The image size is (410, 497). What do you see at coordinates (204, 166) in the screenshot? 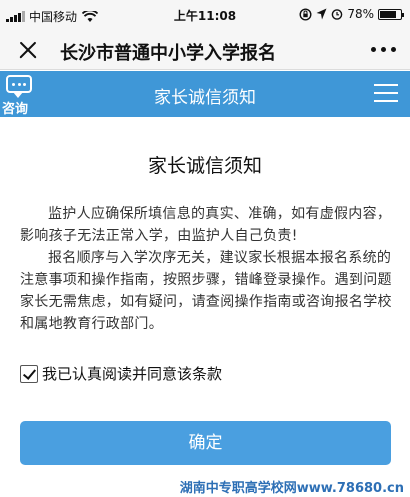
I see `notice-title: 家长诚信须知` at bounding box center [204, 166].